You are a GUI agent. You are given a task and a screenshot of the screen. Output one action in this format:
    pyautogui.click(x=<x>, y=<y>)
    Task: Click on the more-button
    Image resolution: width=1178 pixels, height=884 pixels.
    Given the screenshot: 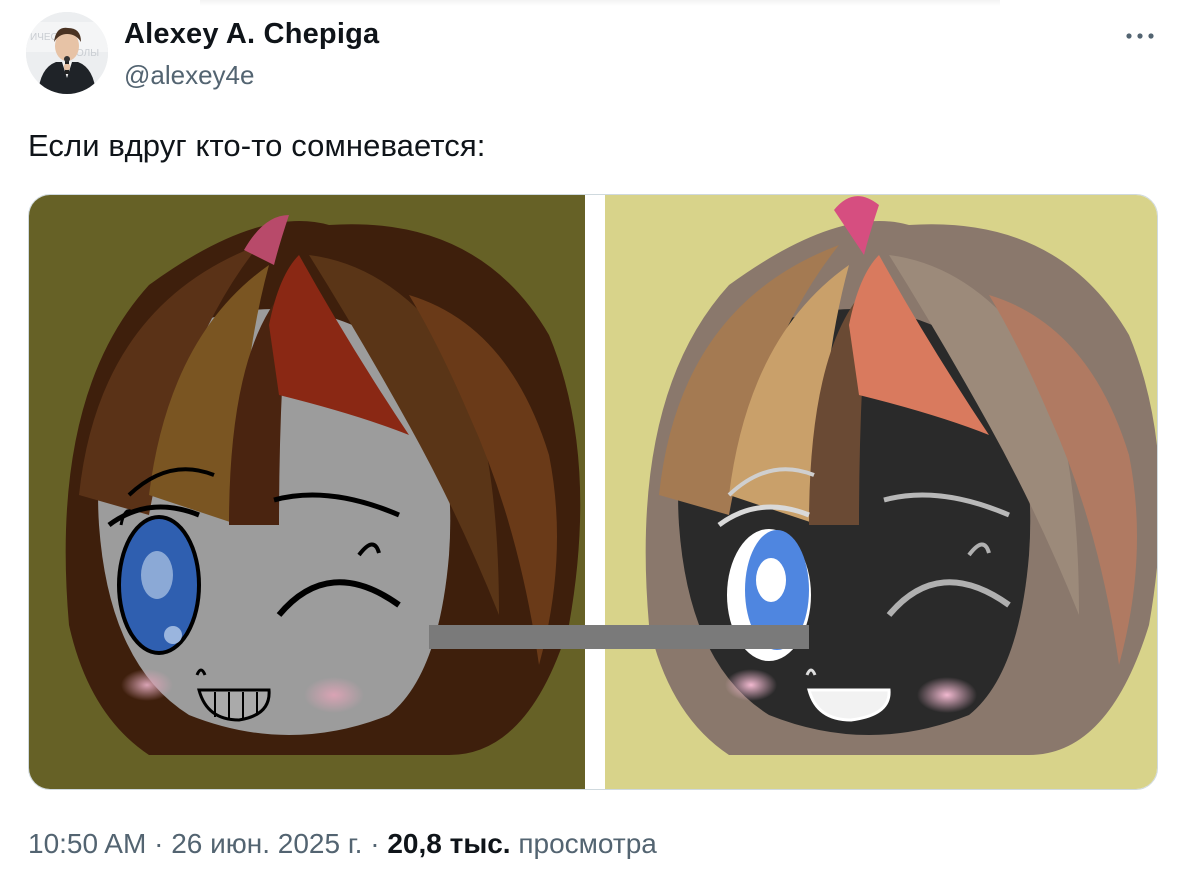 What is the action you would take?
    pyautogui.click(x=1140, y=36)
    